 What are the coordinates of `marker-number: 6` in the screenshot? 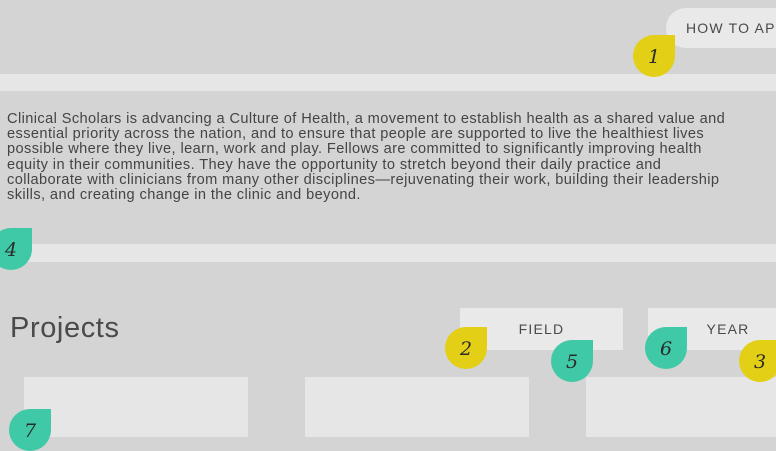 It's located at (666, 349).